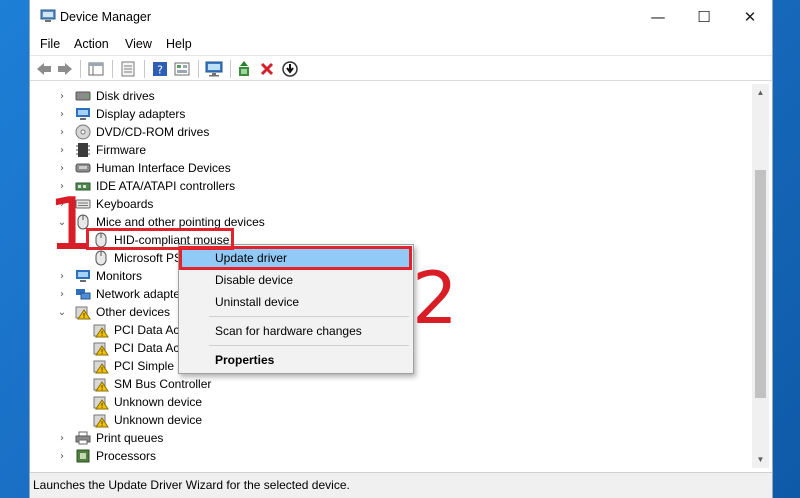 This screenshot has height=498, width=800. What do you see at coordinates (133, 312) in the screenshot?
I see `tree-item-label: Other devices` at bounding box center [133, 312].